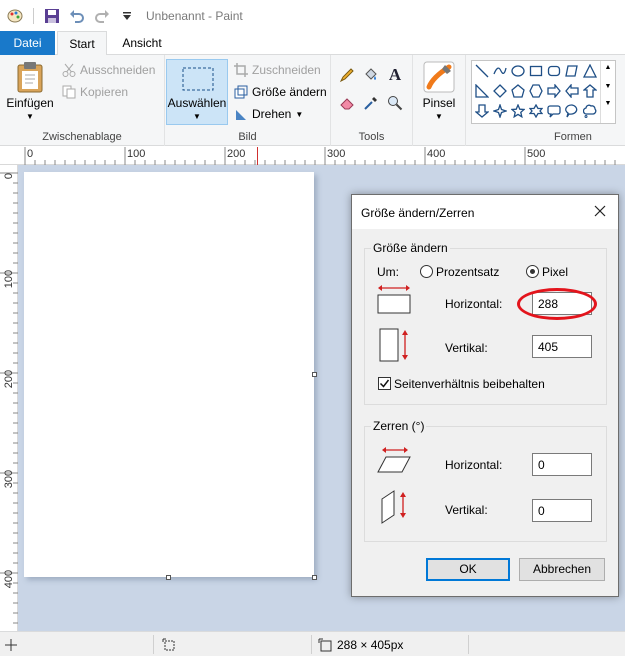 Image resolution: width=625 pixels, height=657 pixels. I want to click on copy-button: Kopieren, so click(95, 92).